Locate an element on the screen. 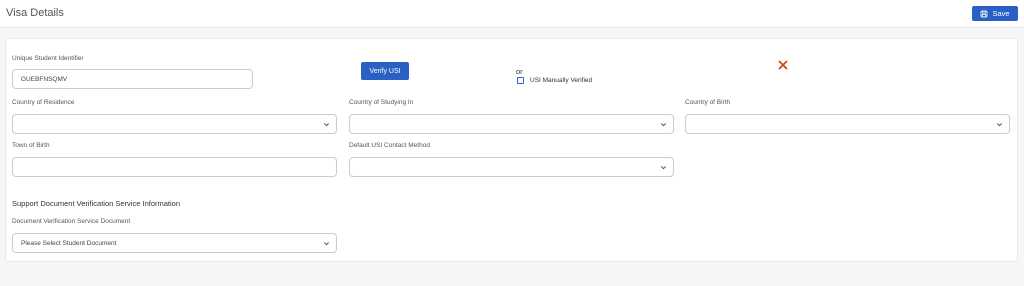 This screenshot has width=1024, height=286. usi-contact-method-label: Default USI Contact Method is located at coordinates (389, 145).